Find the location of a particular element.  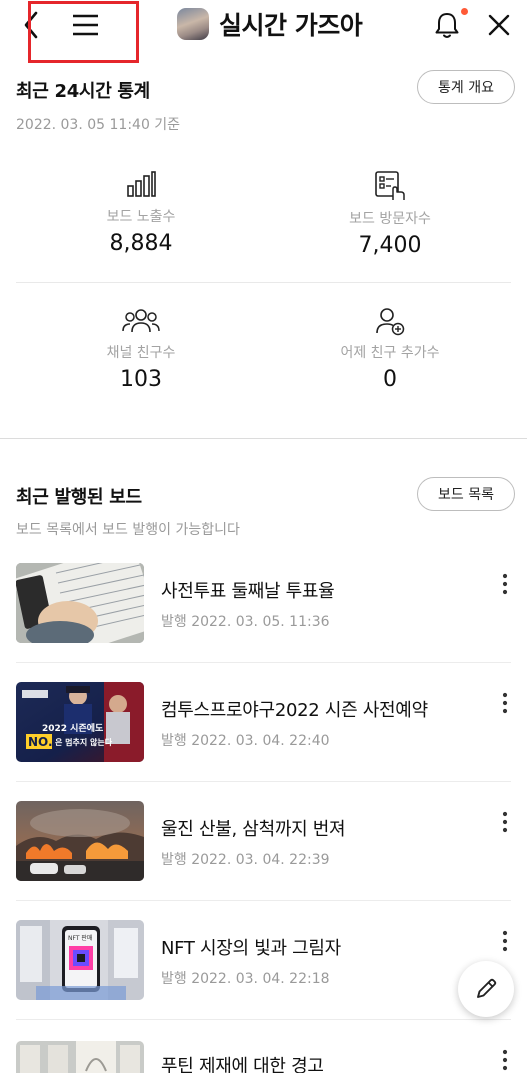

stat-value: 0 is located at coordinates (390, 379).